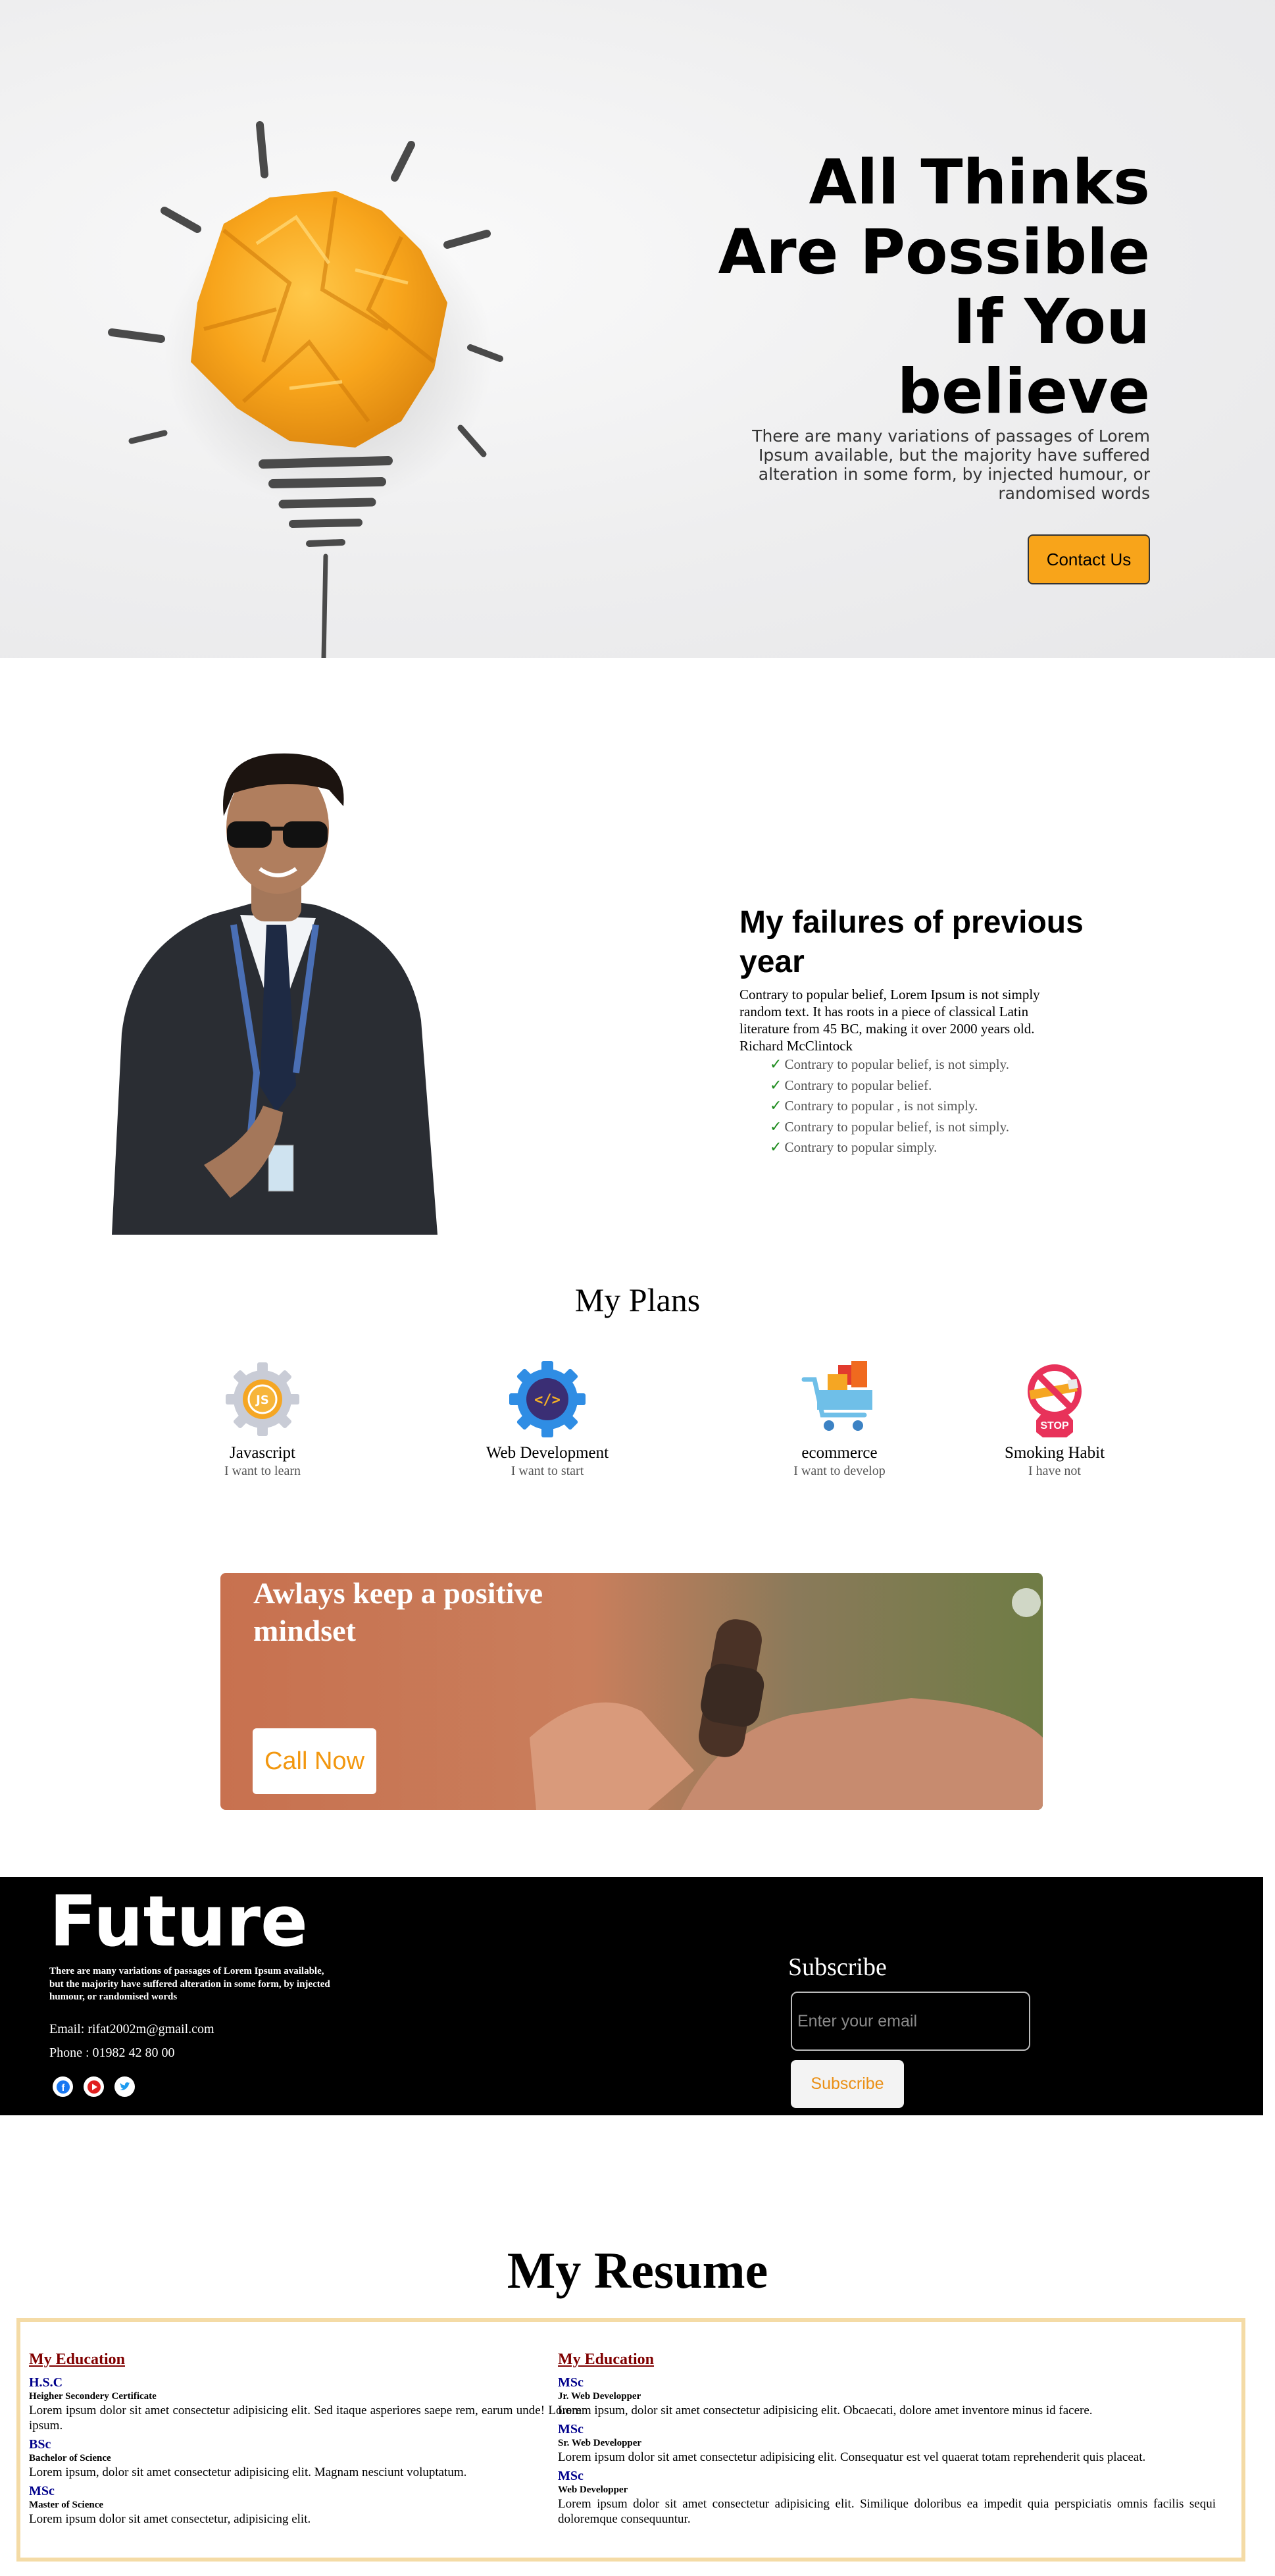  Describe the element at coordinates (46, 2382) in the screenshot. I see `degree-title: H.S.C` at that location.